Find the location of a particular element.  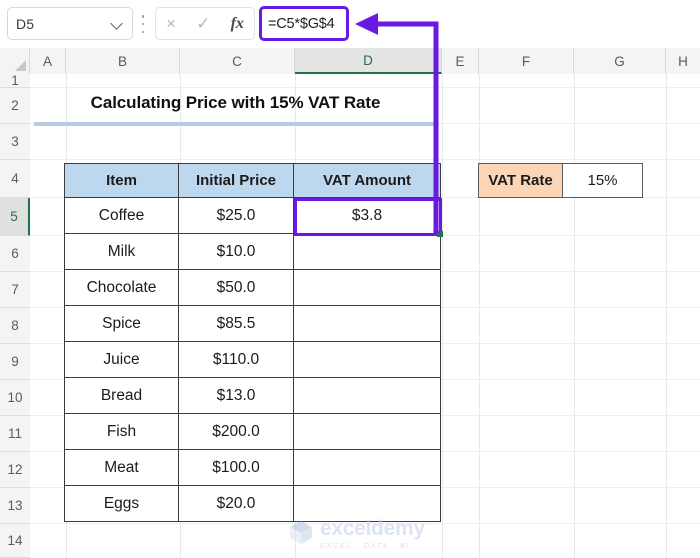

table-row: Spice $85.5 is located at coordinates (252, 323).